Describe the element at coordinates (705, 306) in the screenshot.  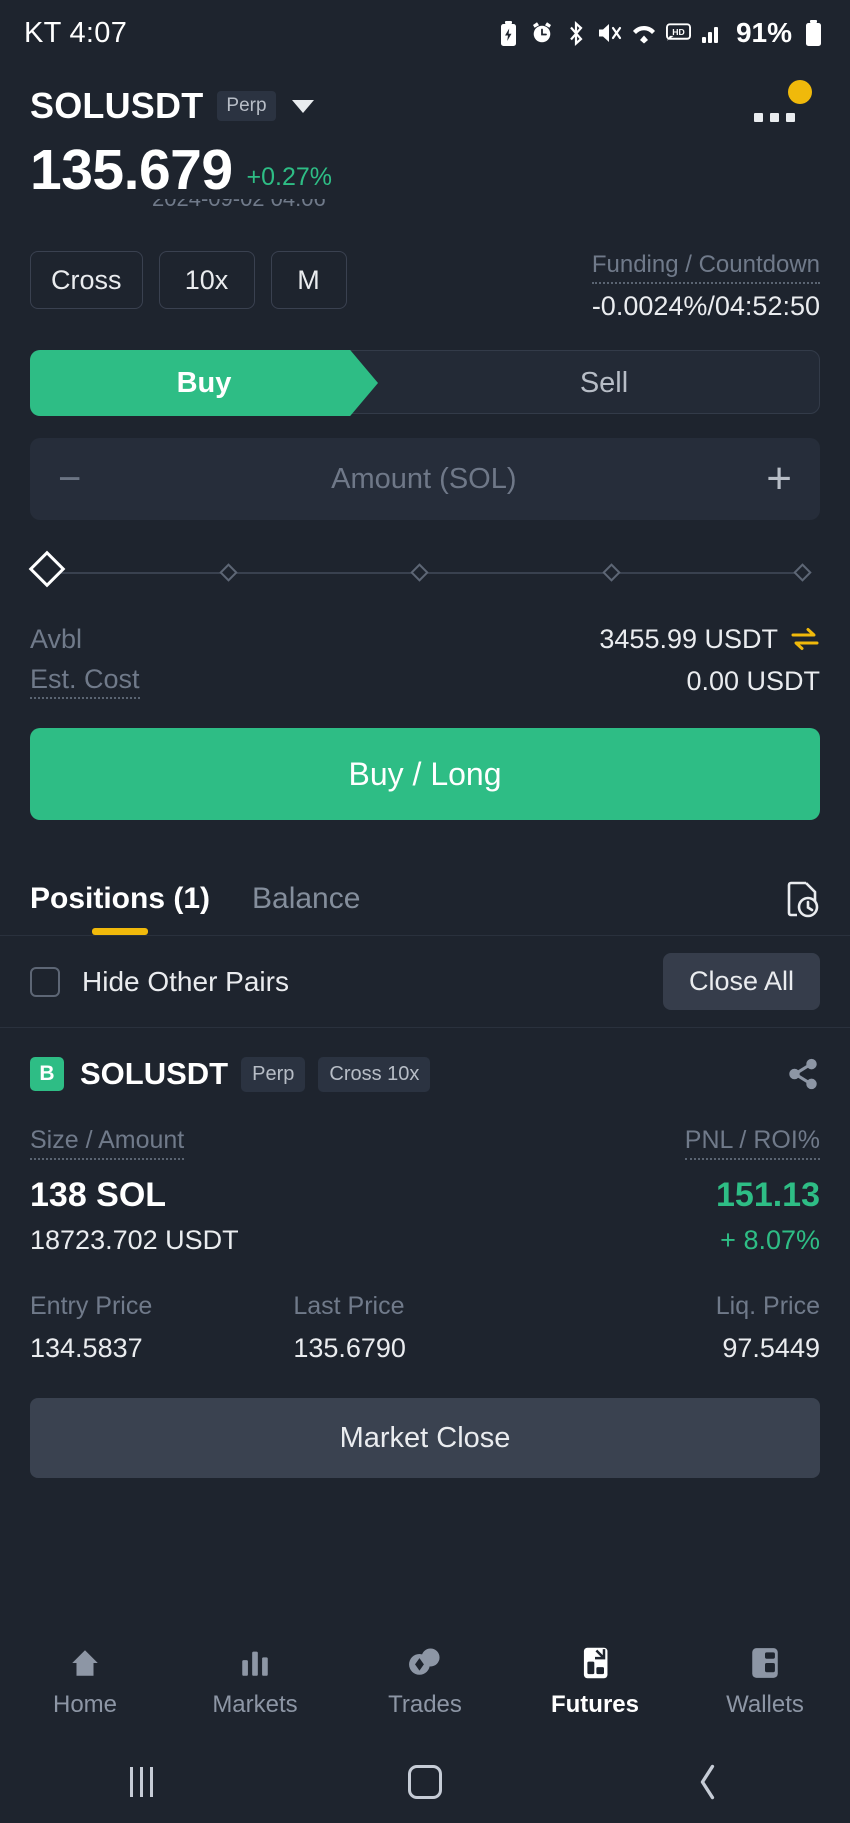
I see `funding-countdown-value: -0.0024%/04:52:50` at that location.